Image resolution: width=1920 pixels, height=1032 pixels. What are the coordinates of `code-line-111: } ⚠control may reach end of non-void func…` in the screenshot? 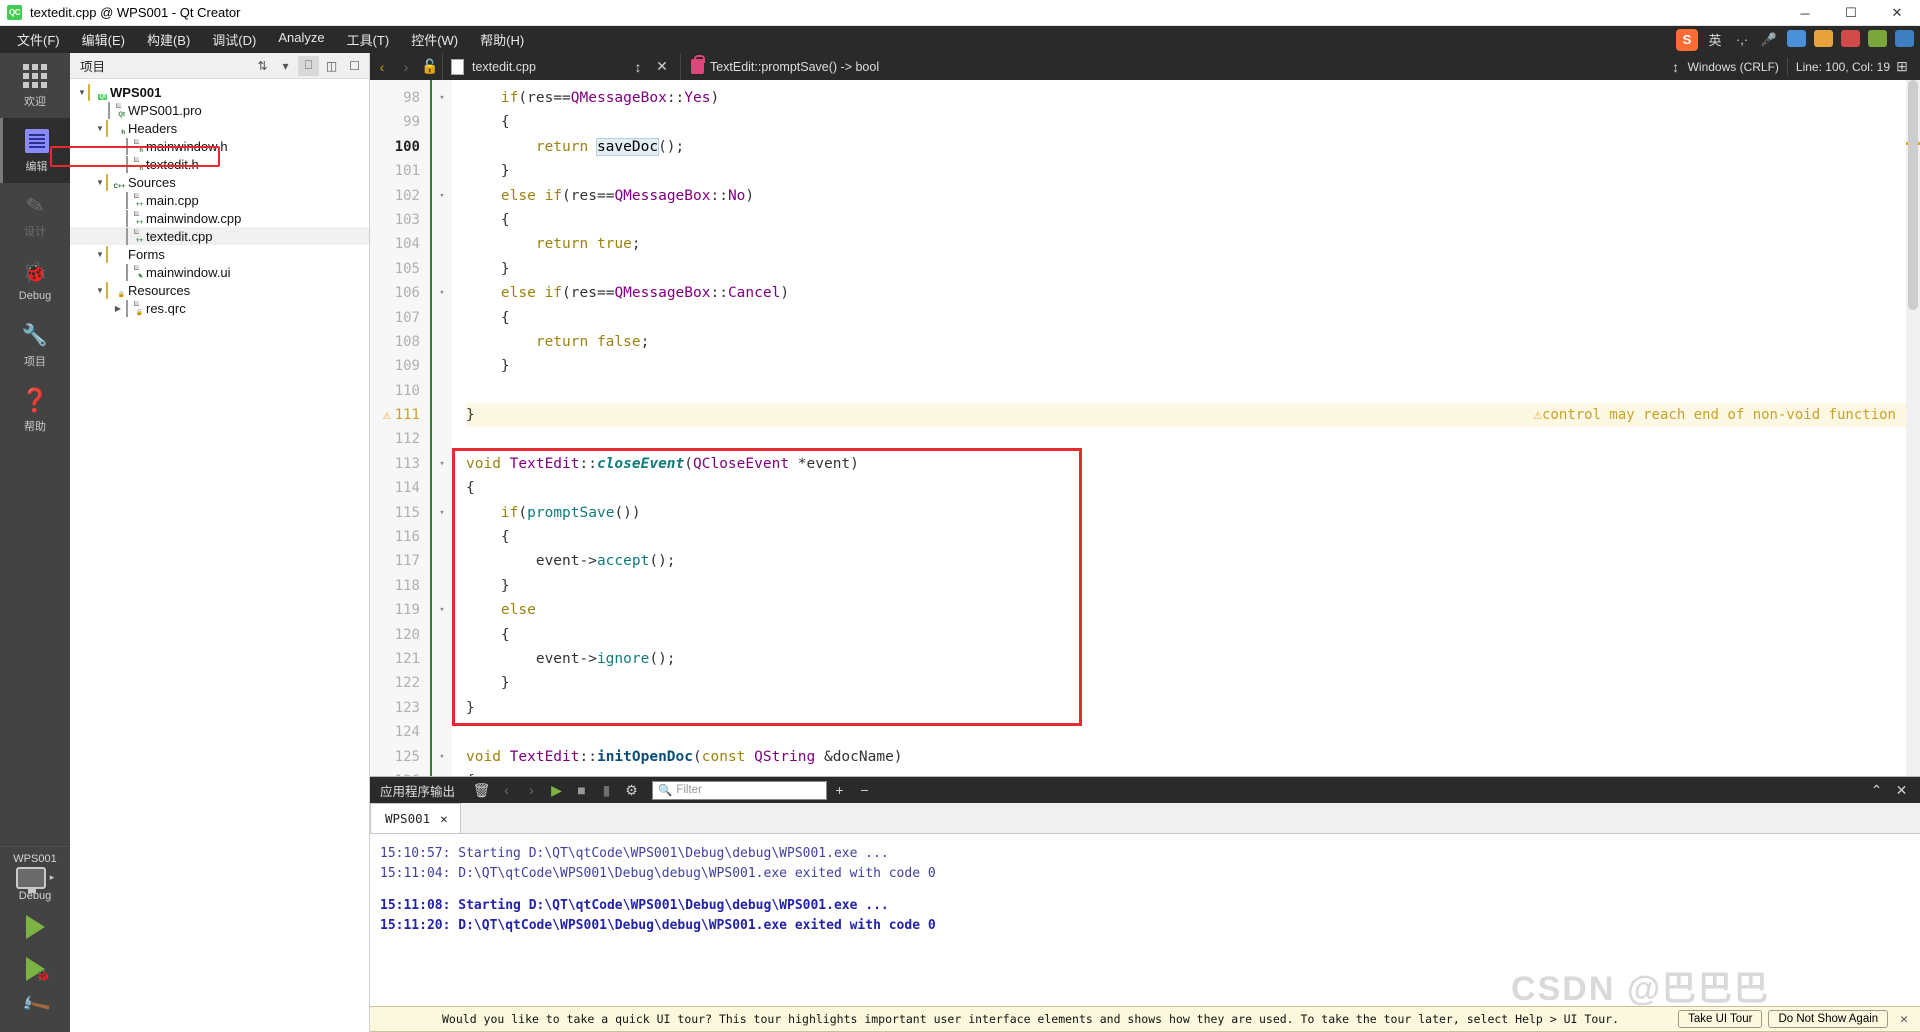 It's located at (1186, 415).